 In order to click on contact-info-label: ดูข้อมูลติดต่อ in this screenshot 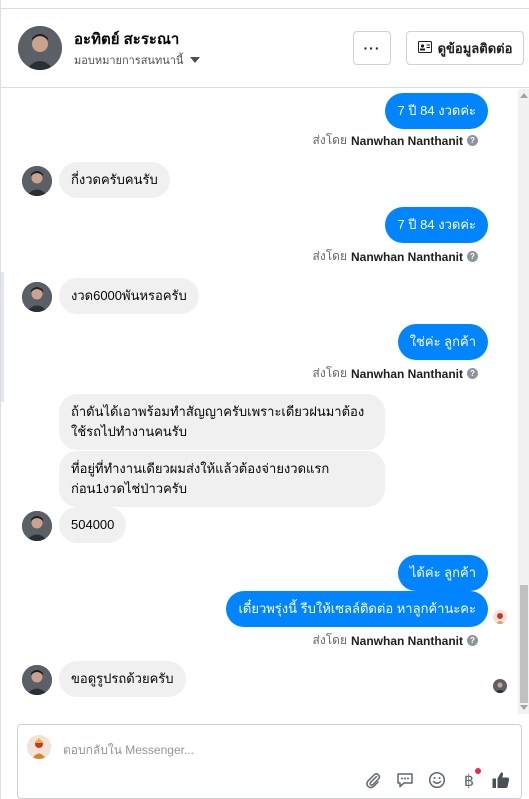, I will do `click(475, 48)`.